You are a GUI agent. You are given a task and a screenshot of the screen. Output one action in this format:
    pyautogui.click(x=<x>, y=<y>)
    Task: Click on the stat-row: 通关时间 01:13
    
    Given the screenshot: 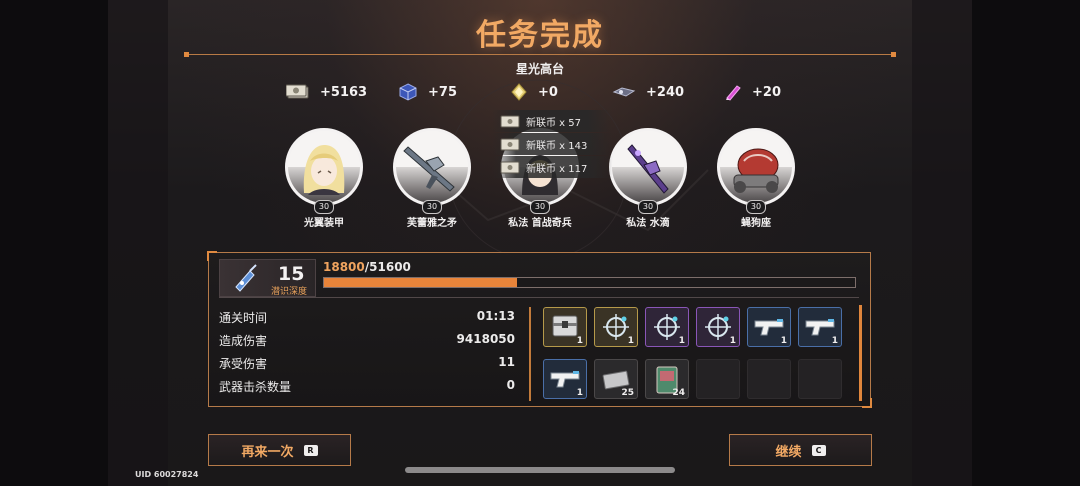 What is the action you would take?
    pyautogui.click(x=367, y=318)
    